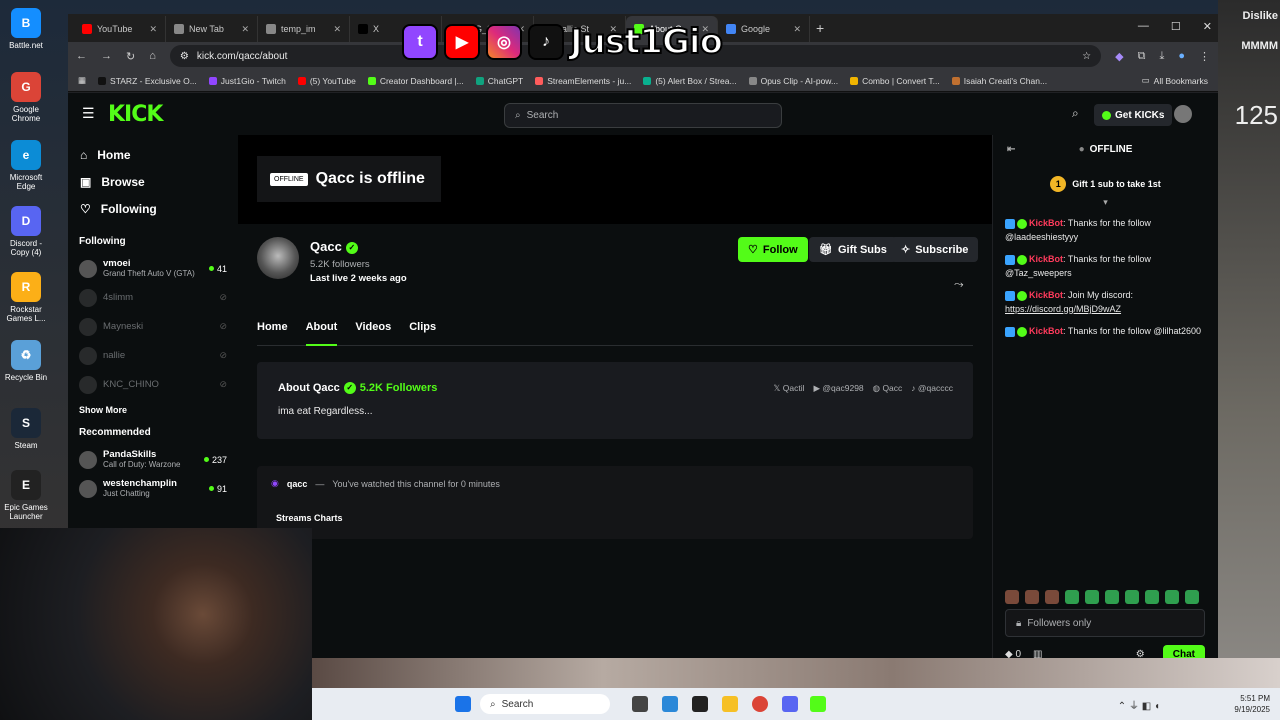 The height and width of the screenshot is (720, 1280). Describe the element at coordinates (26, 361) in the screenshot. I see `desktop-icon: ♻ Recycle Bin` at that location.